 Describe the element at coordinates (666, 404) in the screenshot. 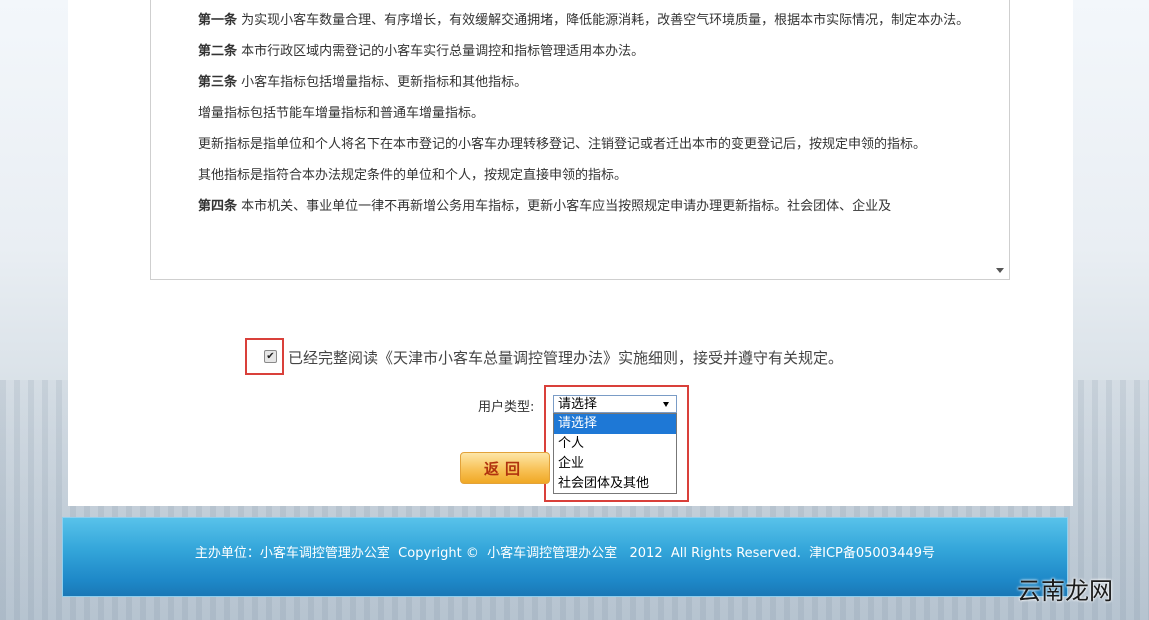

I see `dropdown-caret-icon` at that location.